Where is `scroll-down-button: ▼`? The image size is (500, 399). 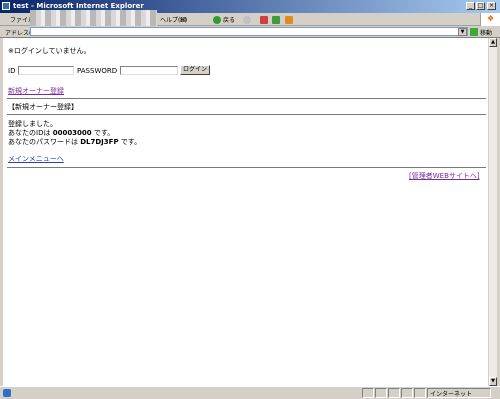
scroll-down-button: ▼ is located at coordinates (493, 381).